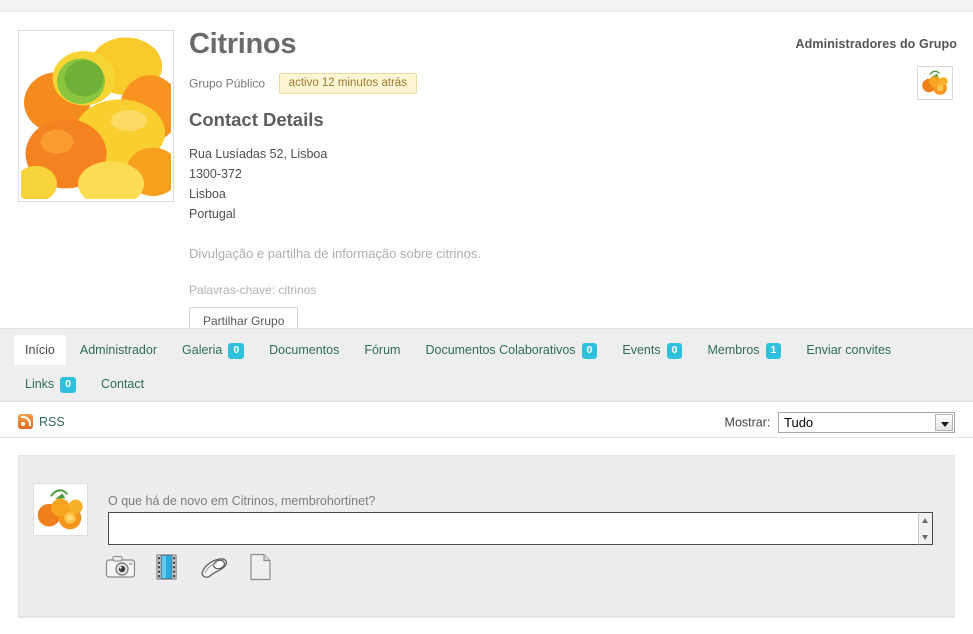  I want to click on show-filter-value: Tudo, so click(799, 422).